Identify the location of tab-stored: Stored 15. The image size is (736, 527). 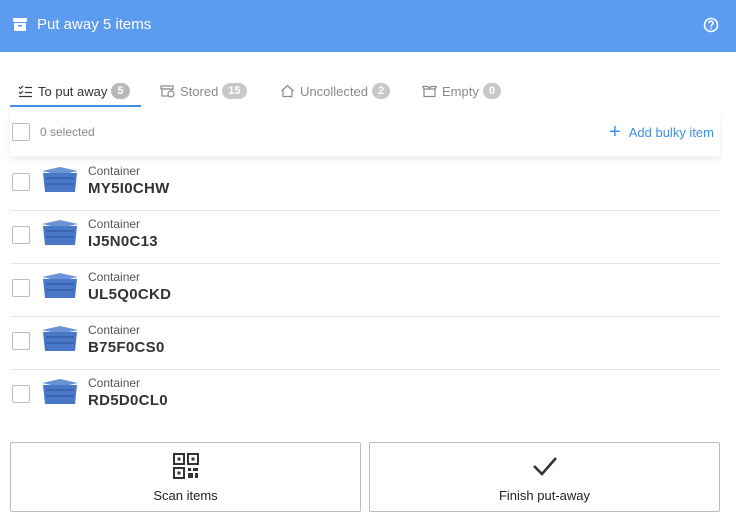
(203, 91).